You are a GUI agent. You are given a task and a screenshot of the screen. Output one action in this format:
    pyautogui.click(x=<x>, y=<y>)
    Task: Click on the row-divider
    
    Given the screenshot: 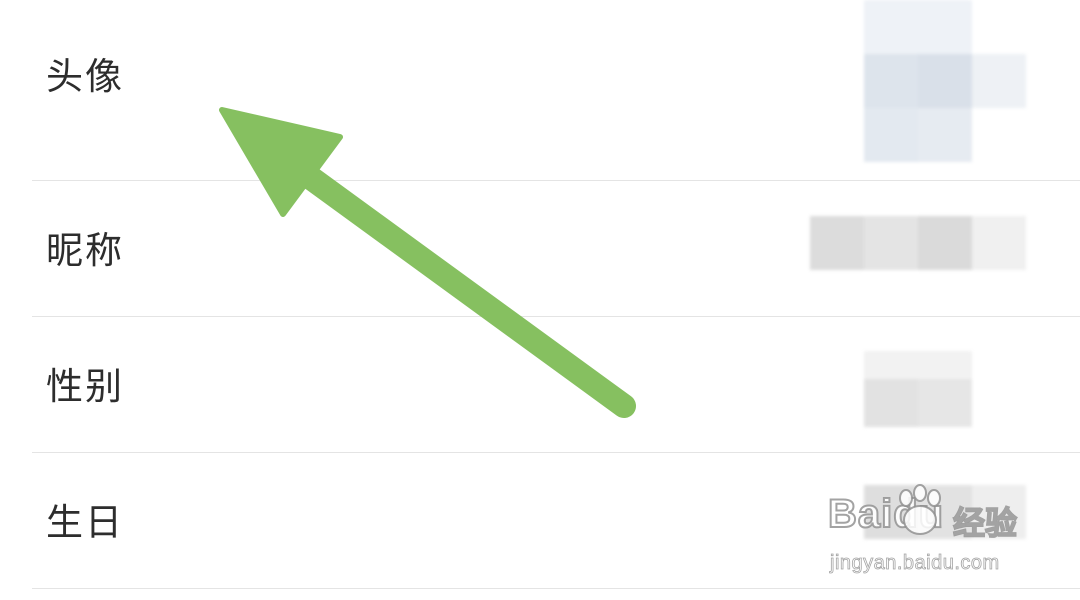 What is the action you would take?
    pyautogui.click(x=556, y=588)
    